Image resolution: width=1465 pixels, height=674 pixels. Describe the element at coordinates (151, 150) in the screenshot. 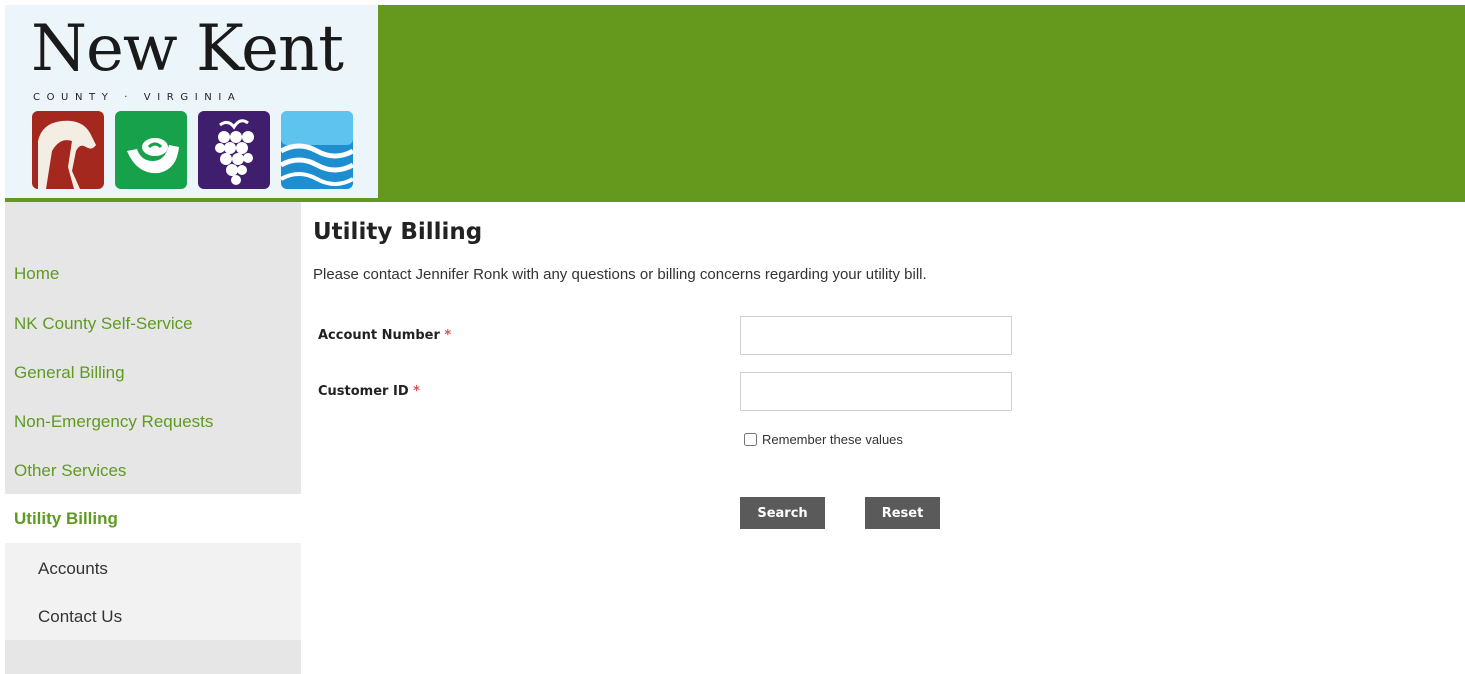

I see `hand-leaf-icon` at that location.